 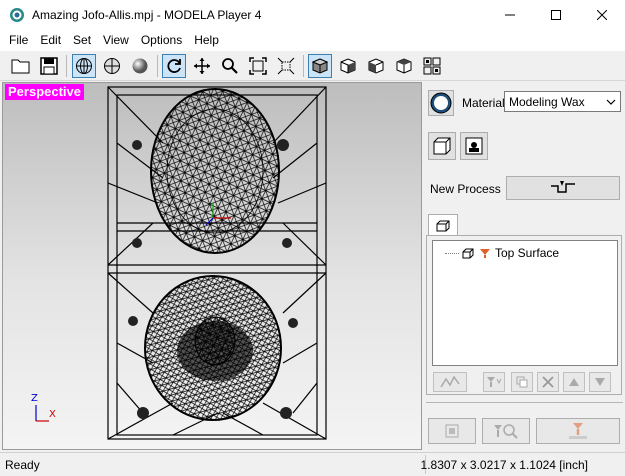 I want to click on arrow-down-icon, so click(x=600, y=382).